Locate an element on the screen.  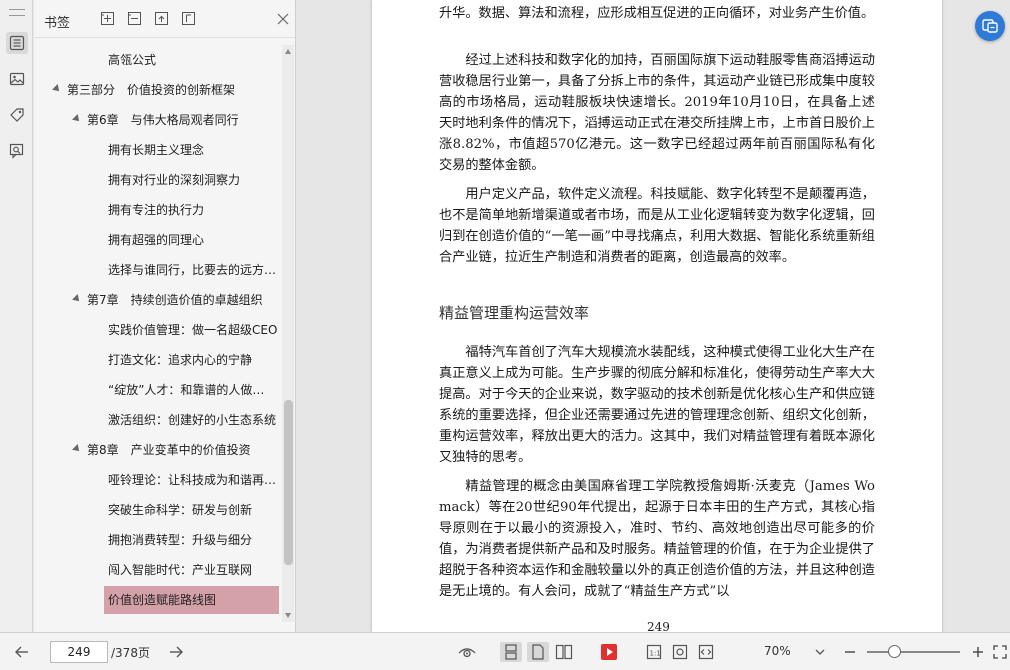
bookmark-item: 拥抱消费转型：升级与细分 is located at coordinates (158, 540).